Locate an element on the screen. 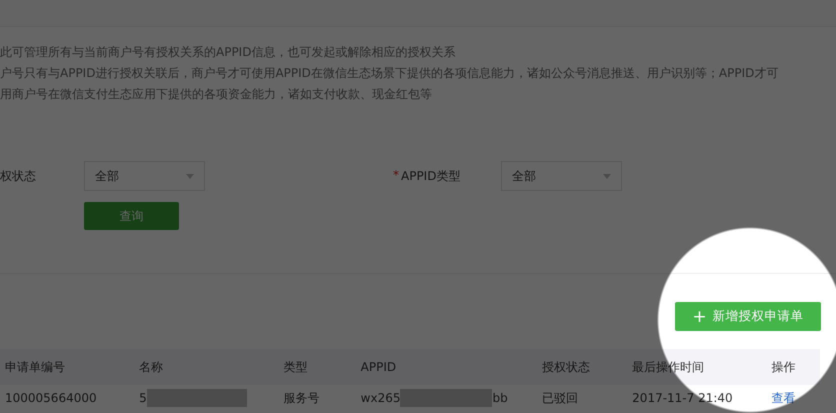  view-link: 查看 is located at coordinates (783, 397).